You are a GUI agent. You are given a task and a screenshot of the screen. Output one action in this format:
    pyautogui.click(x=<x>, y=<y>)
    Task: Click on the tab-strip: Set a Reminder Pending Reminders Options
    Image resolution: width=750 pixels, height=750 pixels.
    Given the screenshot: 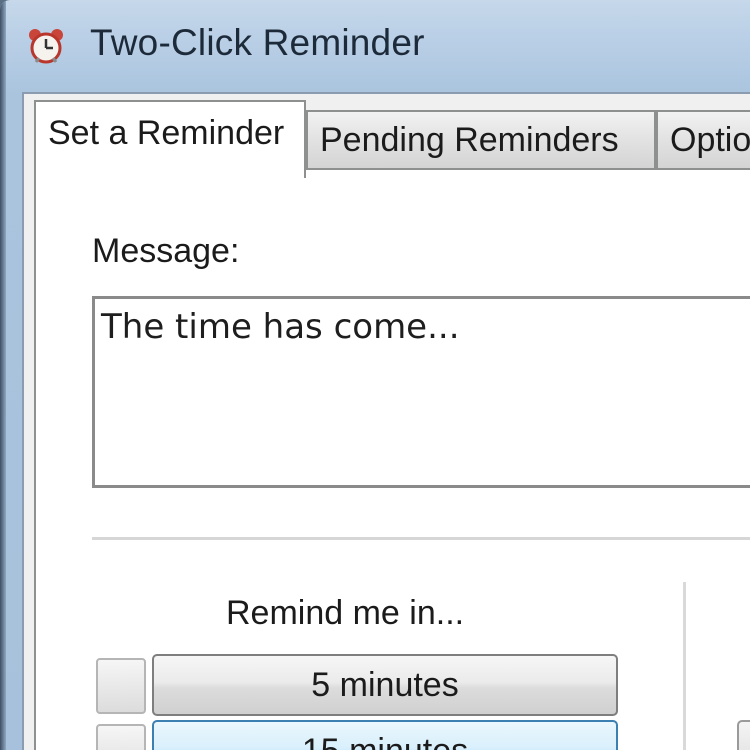 What is the action you would take?
    pyautogui.click(x=392, y=139)
    